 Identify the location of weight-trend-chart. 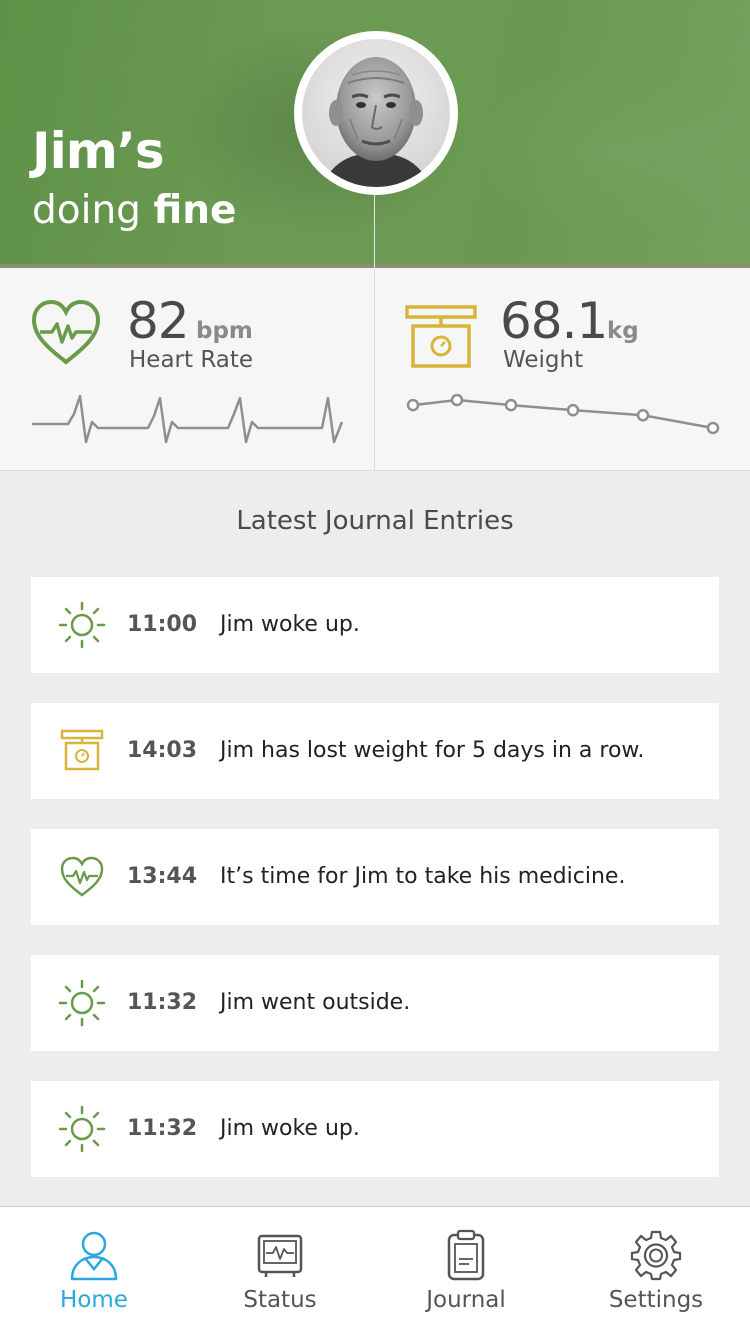
(563, 414).